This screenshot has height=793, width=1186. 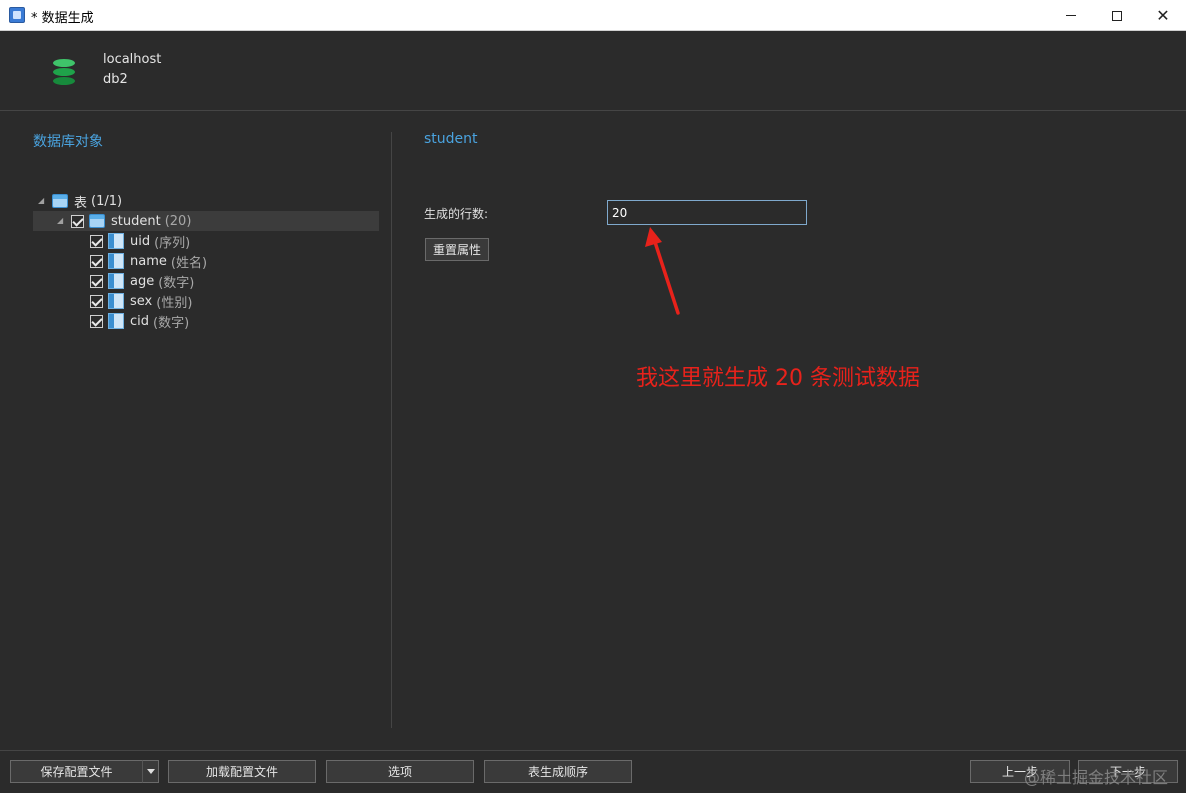 I want to click on tree-item-student: ◢ student (20), so click(x=206, y=221).